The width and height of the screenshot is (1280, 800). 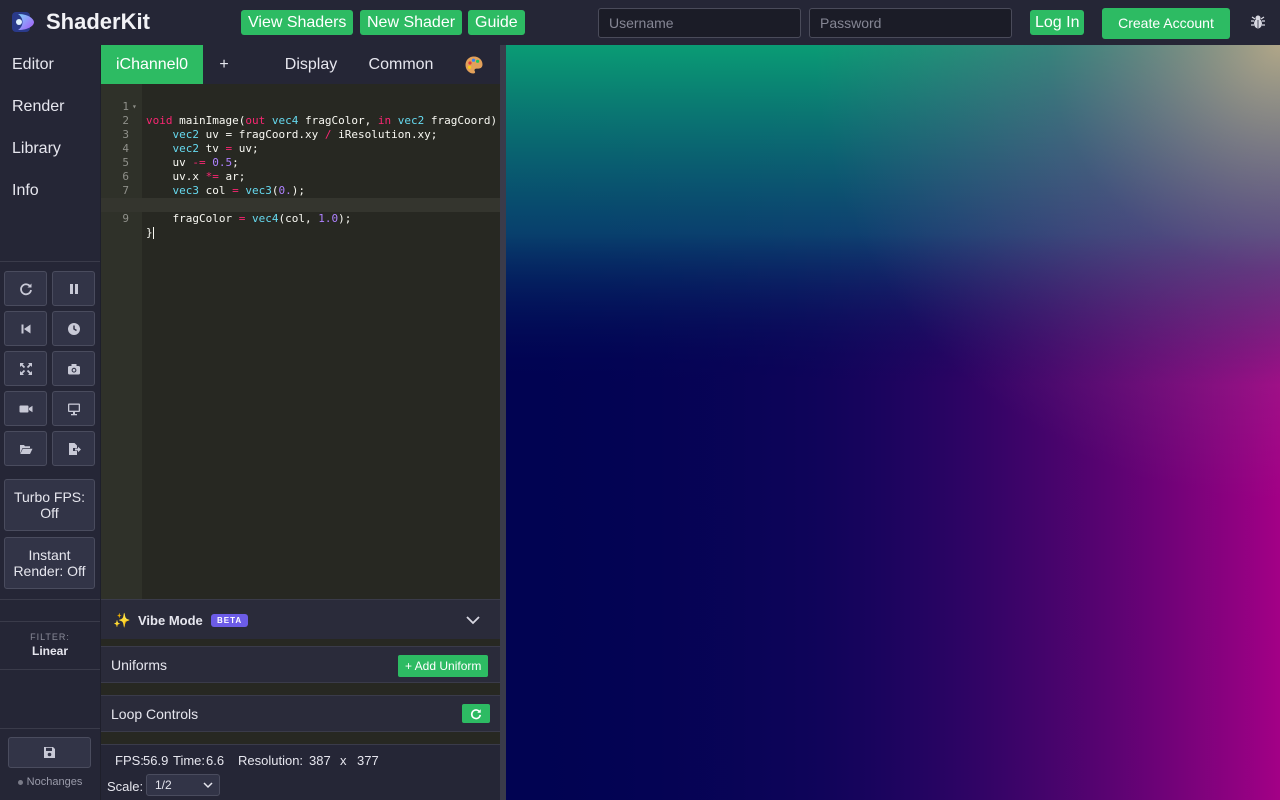 What do you see at coordinates (50, 637) in the screenshot?
I see `filter-label: FILTER:` at bounding box center [50, 637].